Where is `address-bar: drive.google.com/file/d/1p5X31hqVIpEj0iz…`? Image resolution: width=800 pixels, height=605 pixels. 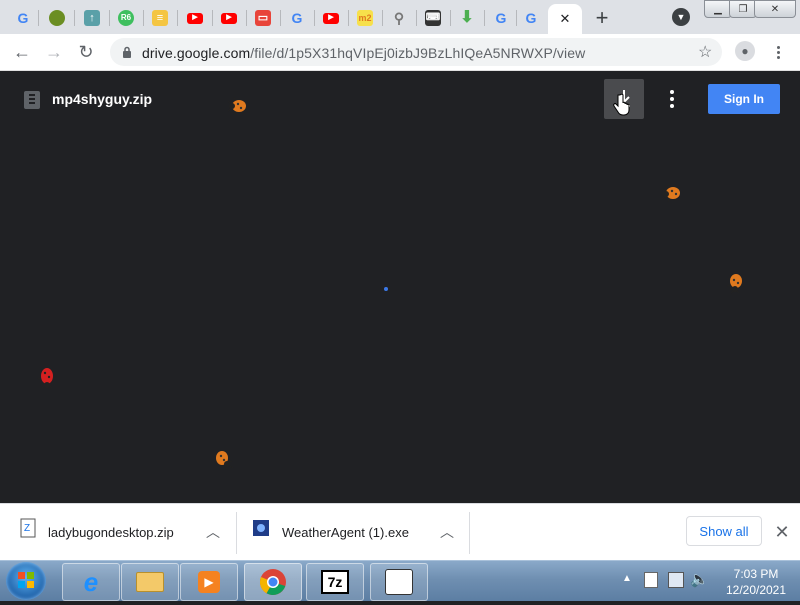
address-bar: drive.google.com/file/d/1p5X31hqVIpEj0iz… is located at coordinates (416, 52).